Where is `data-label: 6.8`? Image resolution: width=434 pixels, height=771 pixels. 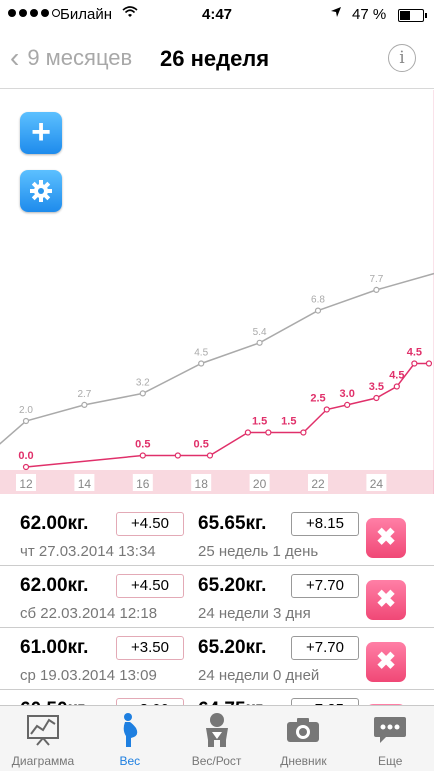 data-label: 6.8 is located at coordinates (318, 300).